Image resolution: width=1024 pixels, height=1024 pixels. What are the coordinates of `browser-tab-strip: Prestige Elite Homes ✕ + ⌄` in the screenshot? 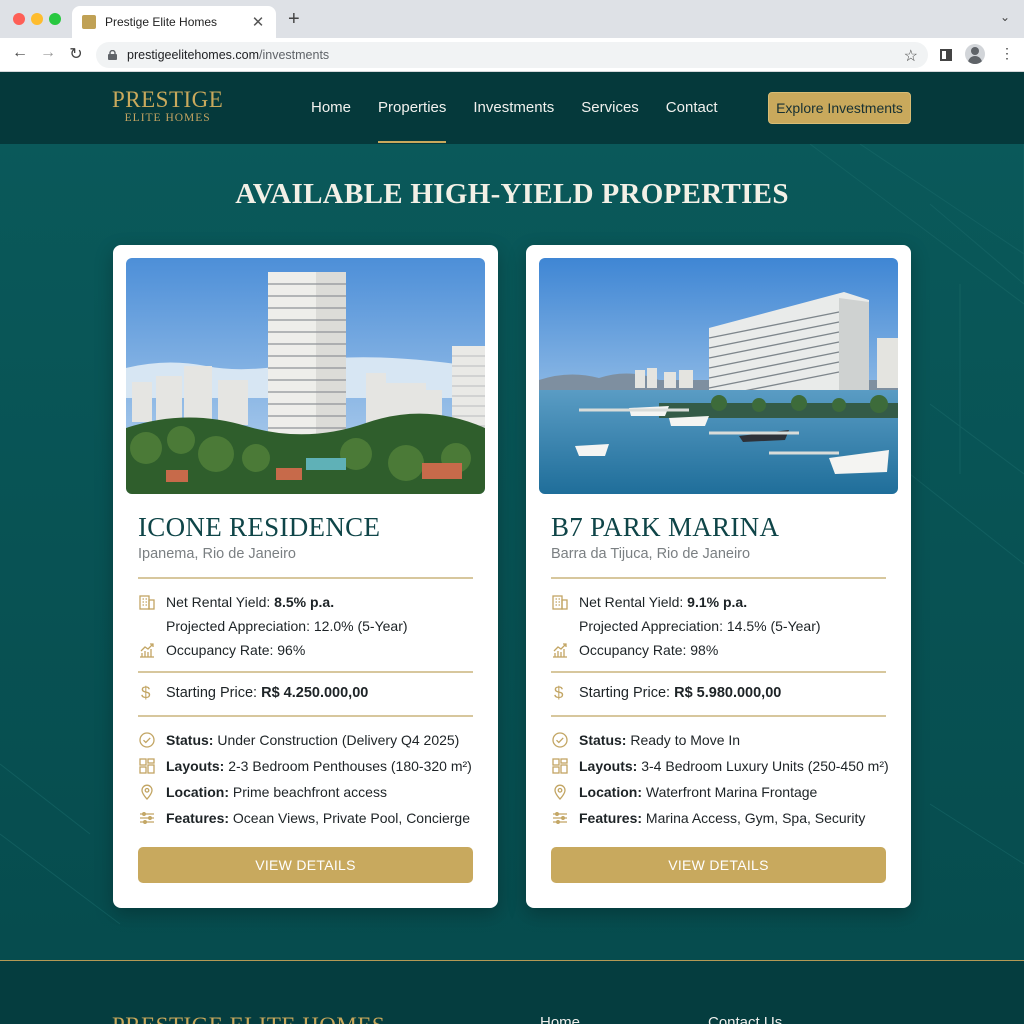 It's located at (512, 19).